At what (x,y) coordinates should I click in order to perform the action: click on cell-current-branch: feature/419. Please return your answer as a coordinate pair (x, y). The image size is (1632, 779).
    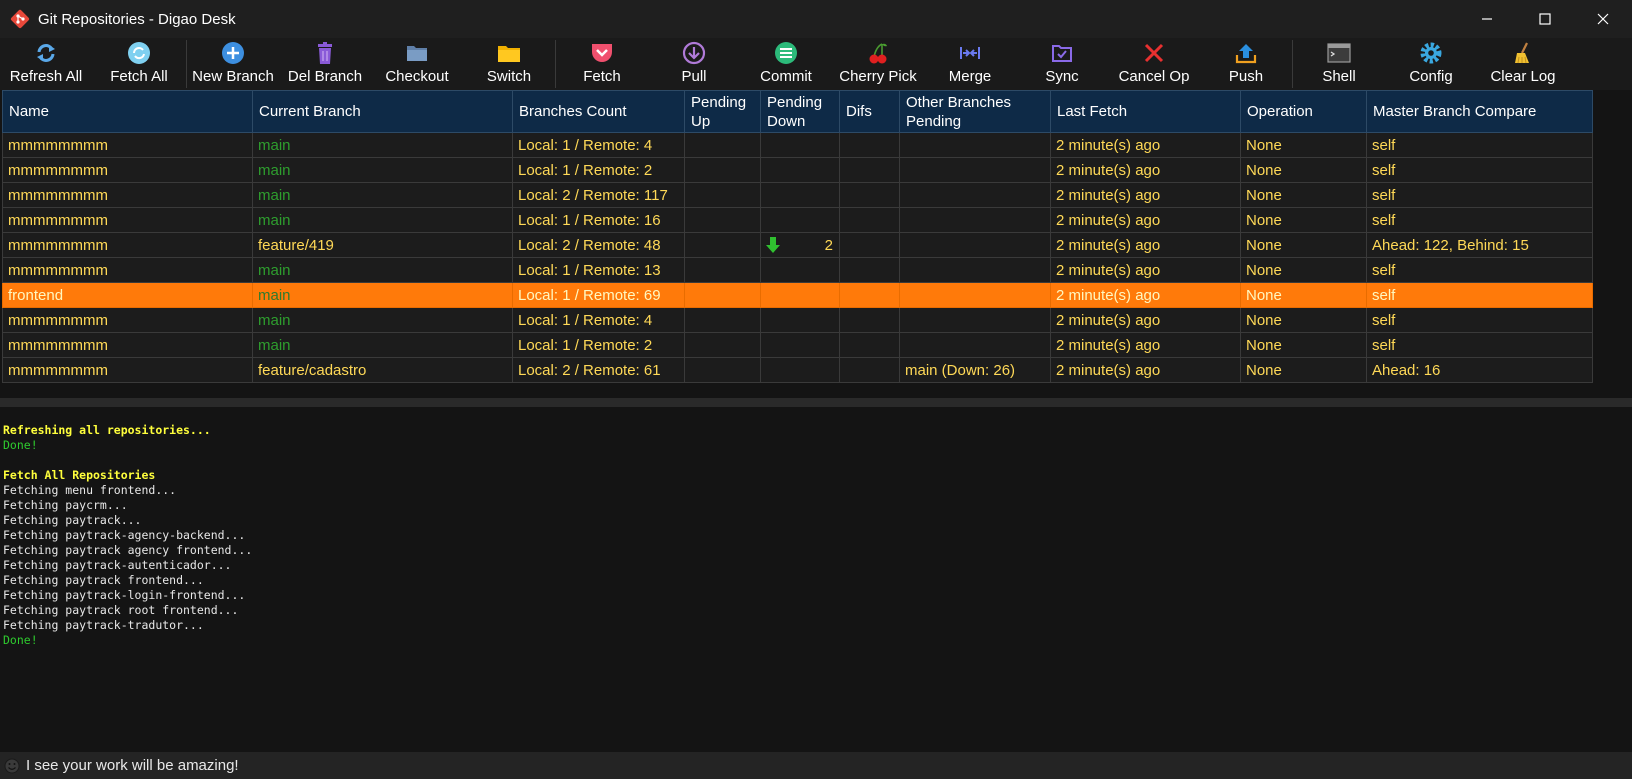
    Looking at the image, I should click on (382, 245).